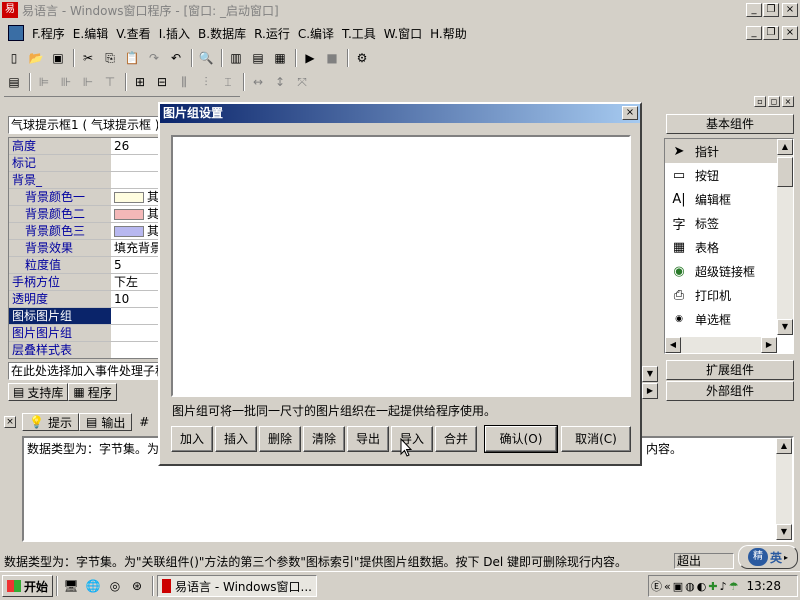  Describe the element at coordinates (280, 58) in the screenshot. I see `layout3-icon: ▦` at that location.